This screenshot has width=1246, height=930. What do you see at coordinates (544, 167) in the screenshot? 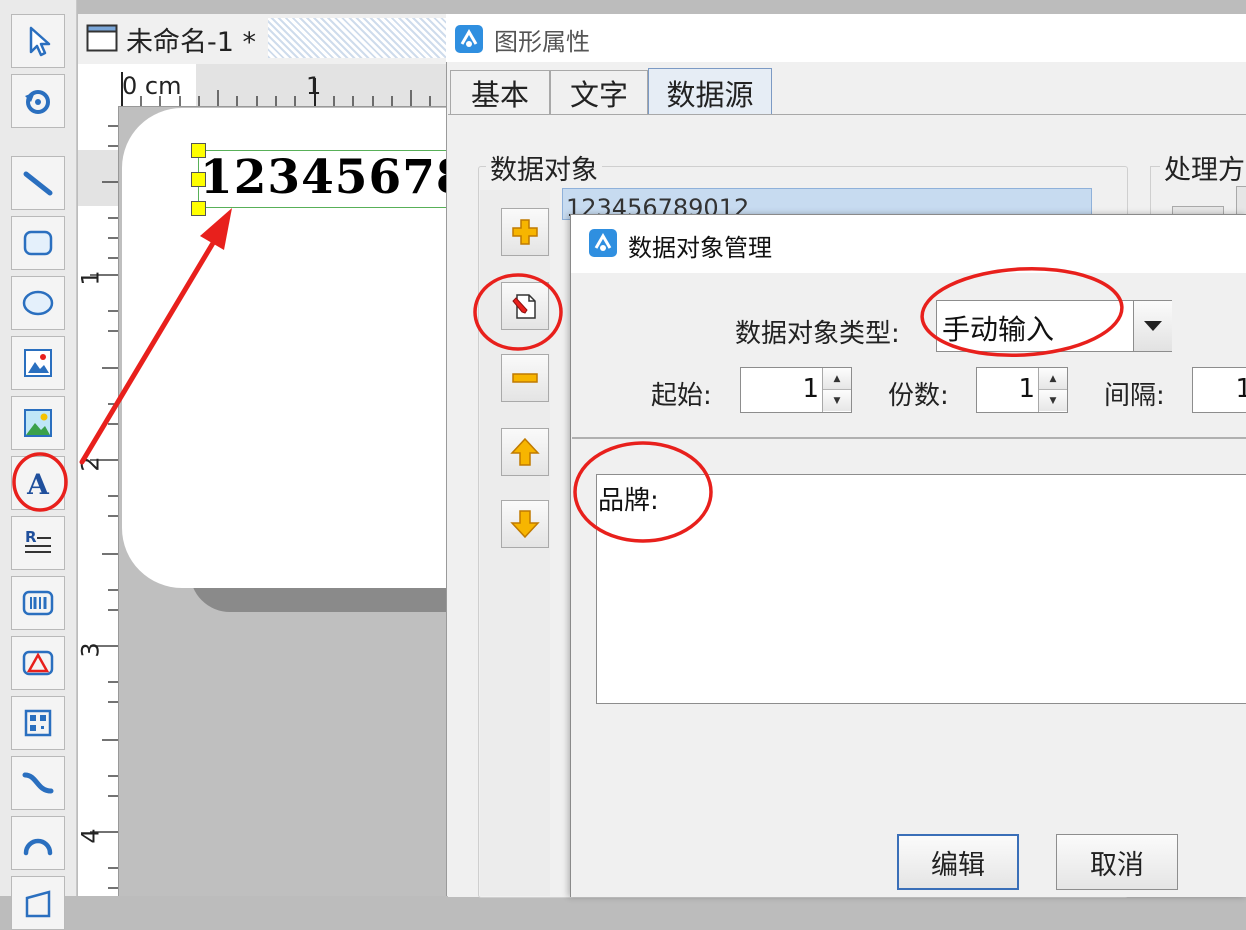
I see `data-object-group-label: 数据对象` at bounding box center [544, 167].